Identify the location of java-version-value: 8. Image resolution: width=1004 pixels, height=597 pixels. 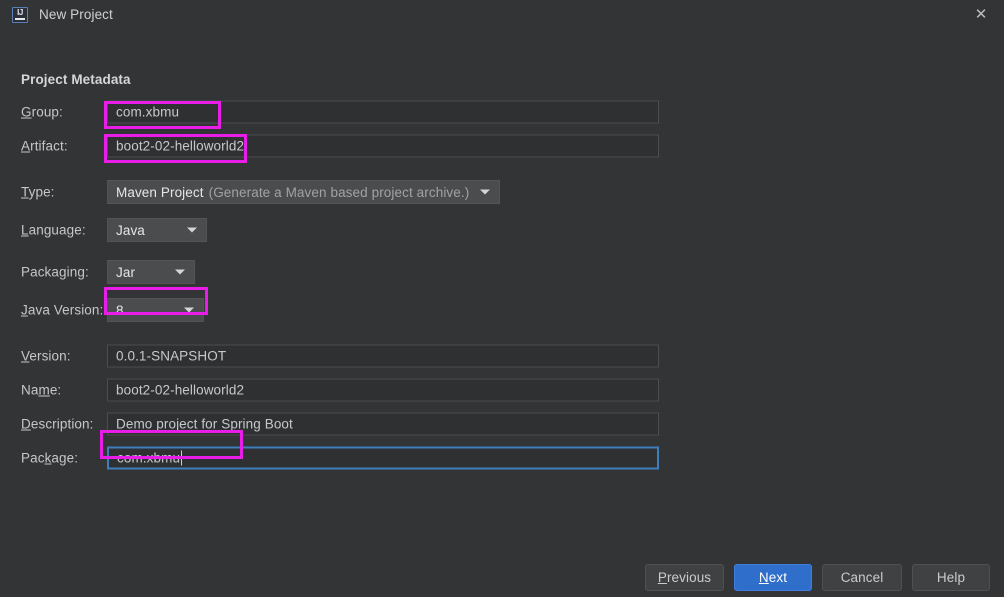
(120, 310).